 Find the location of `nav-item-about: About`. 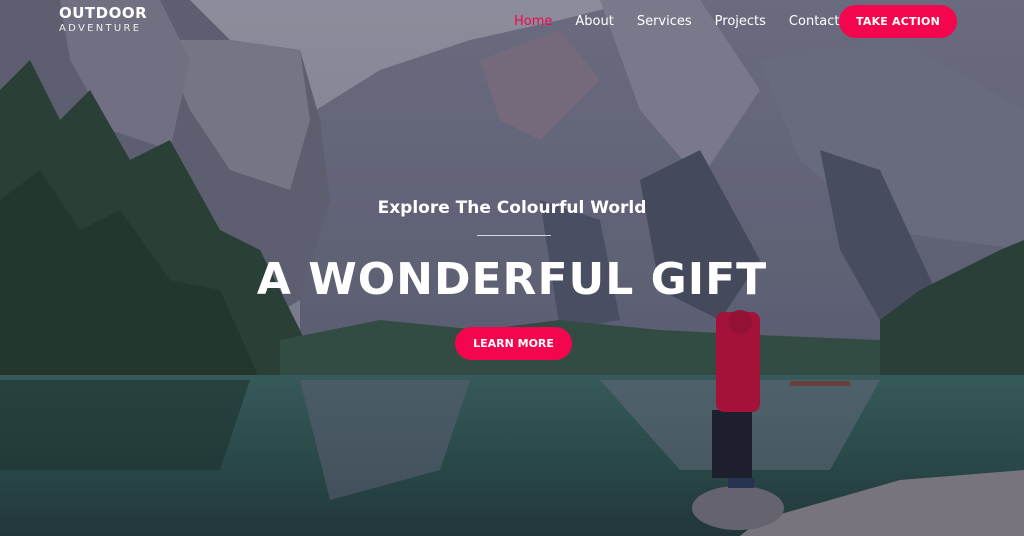

nav-item-about: About is located at coordinates (594, 22).